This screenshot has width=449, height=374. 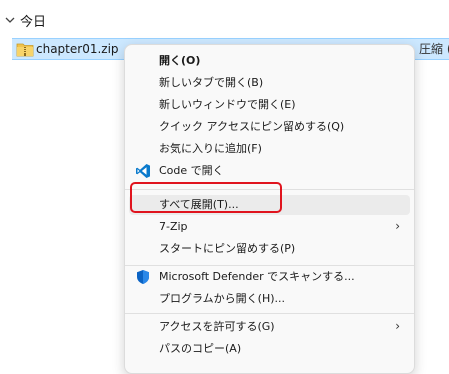 What do you see at coordinates (269, 227) in the screenshot?
I see `menu-item-7zip: 7-Zip ›` at bounding box center [269, 227].